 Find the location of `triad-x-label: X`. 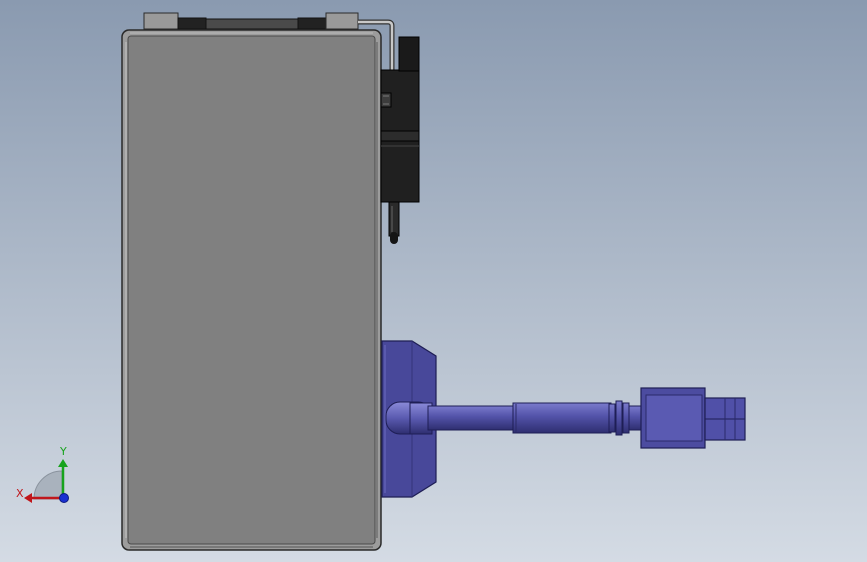

triad-x-label: X is located at coordinates (20, 493).